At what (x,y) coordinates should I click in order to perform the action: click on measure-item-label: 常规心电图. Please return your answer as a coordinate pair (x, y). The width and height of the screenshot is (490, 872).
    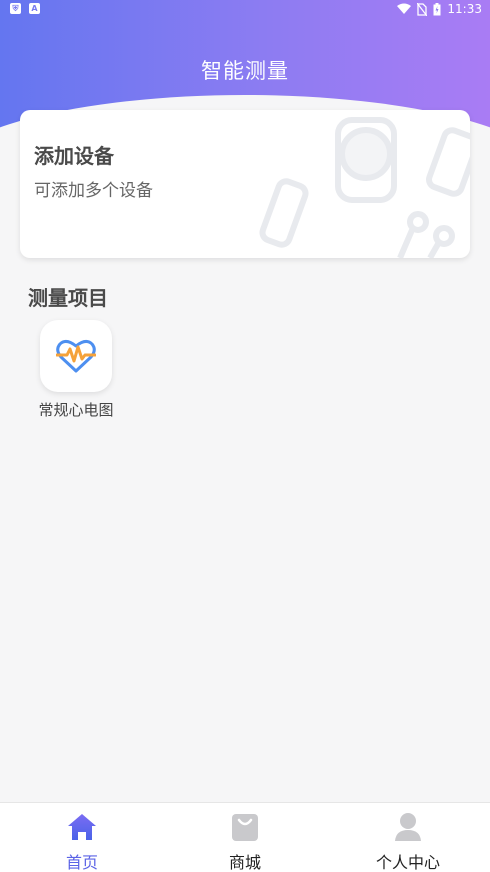
    Looking at the image, I should click on (76, 410).